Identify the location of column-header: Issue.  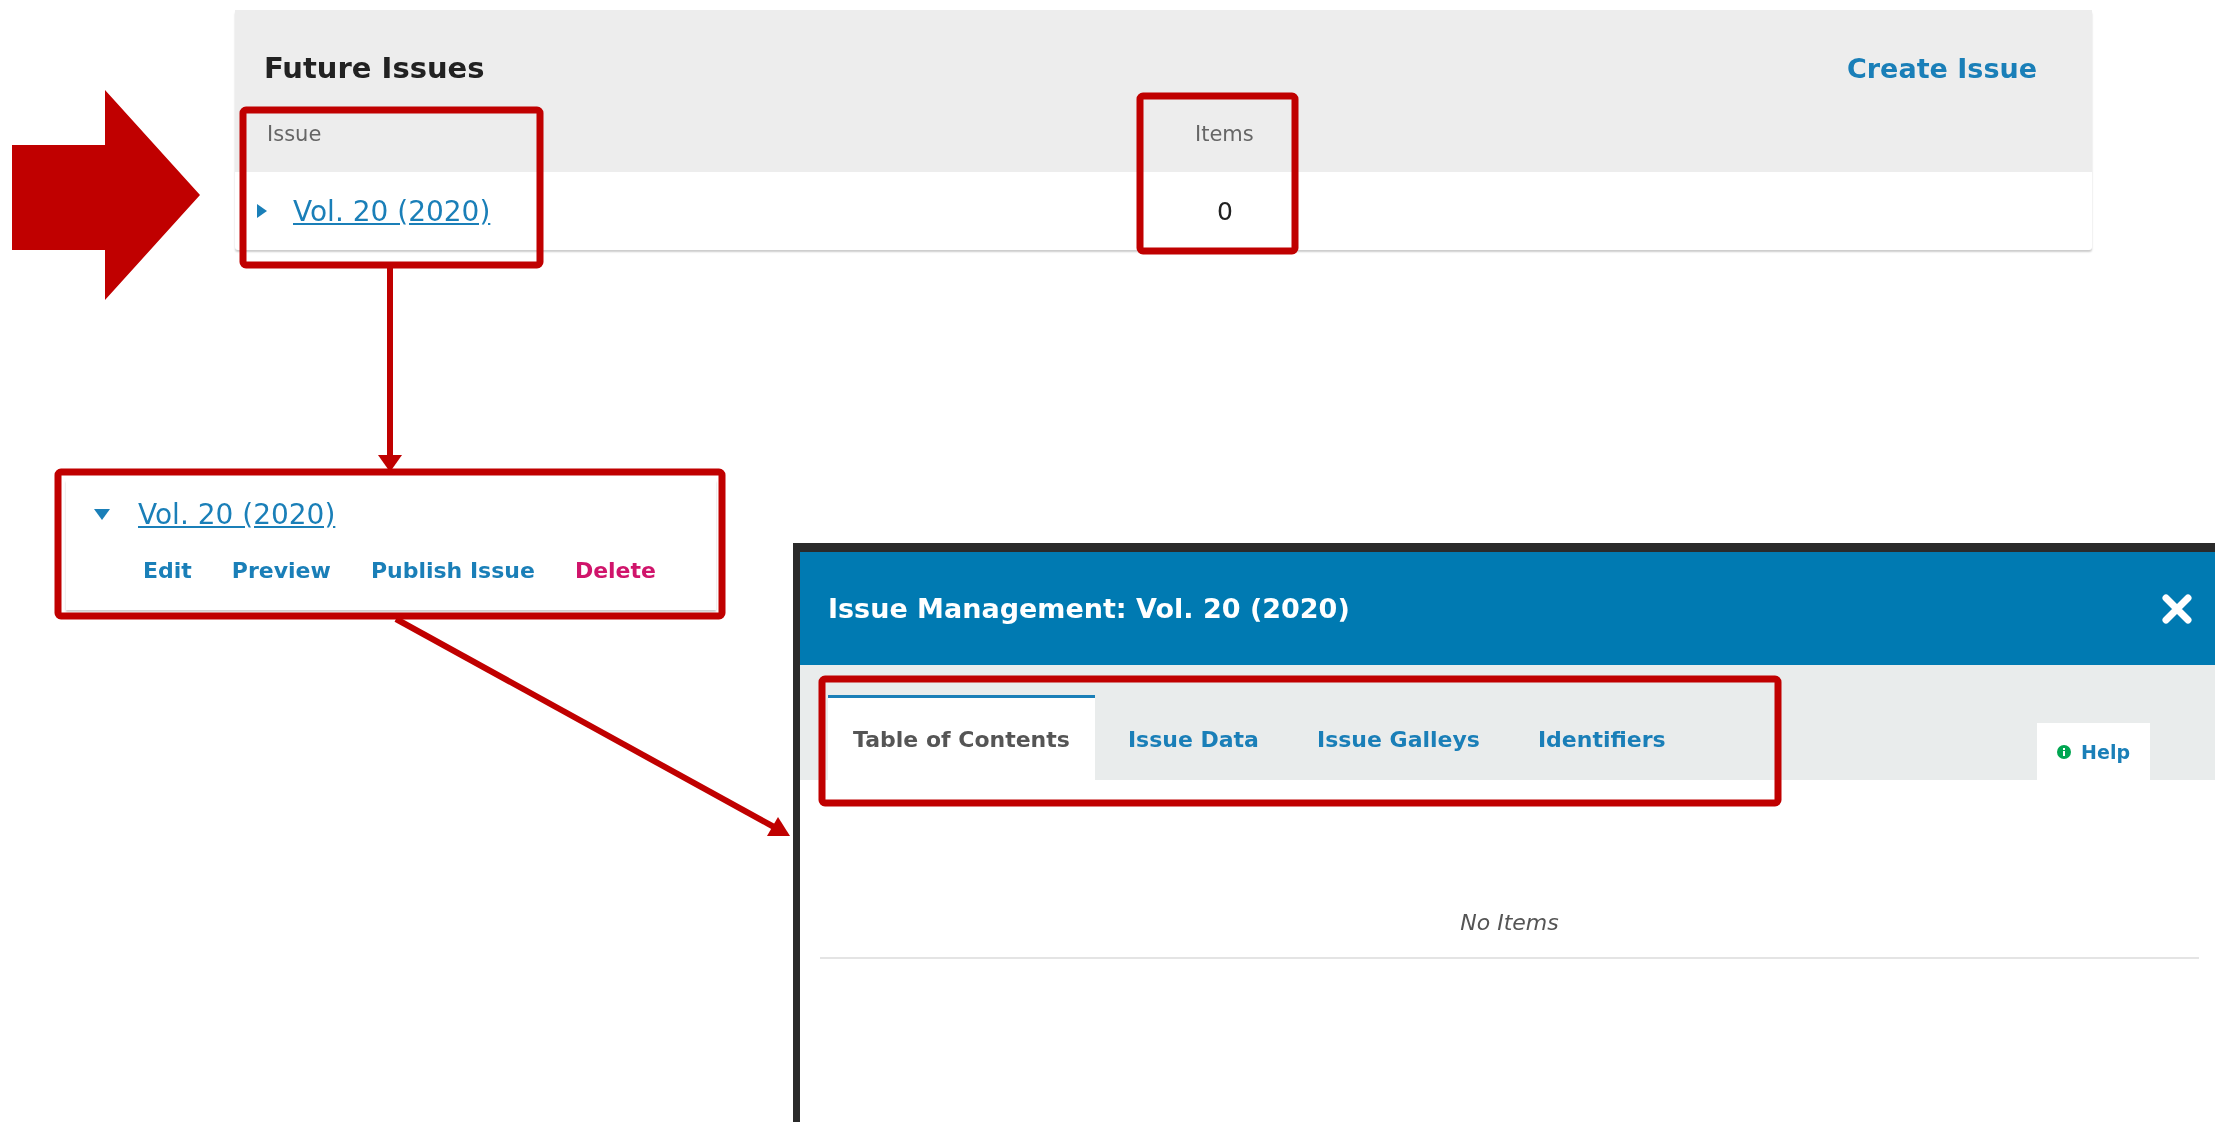
(294, 134).